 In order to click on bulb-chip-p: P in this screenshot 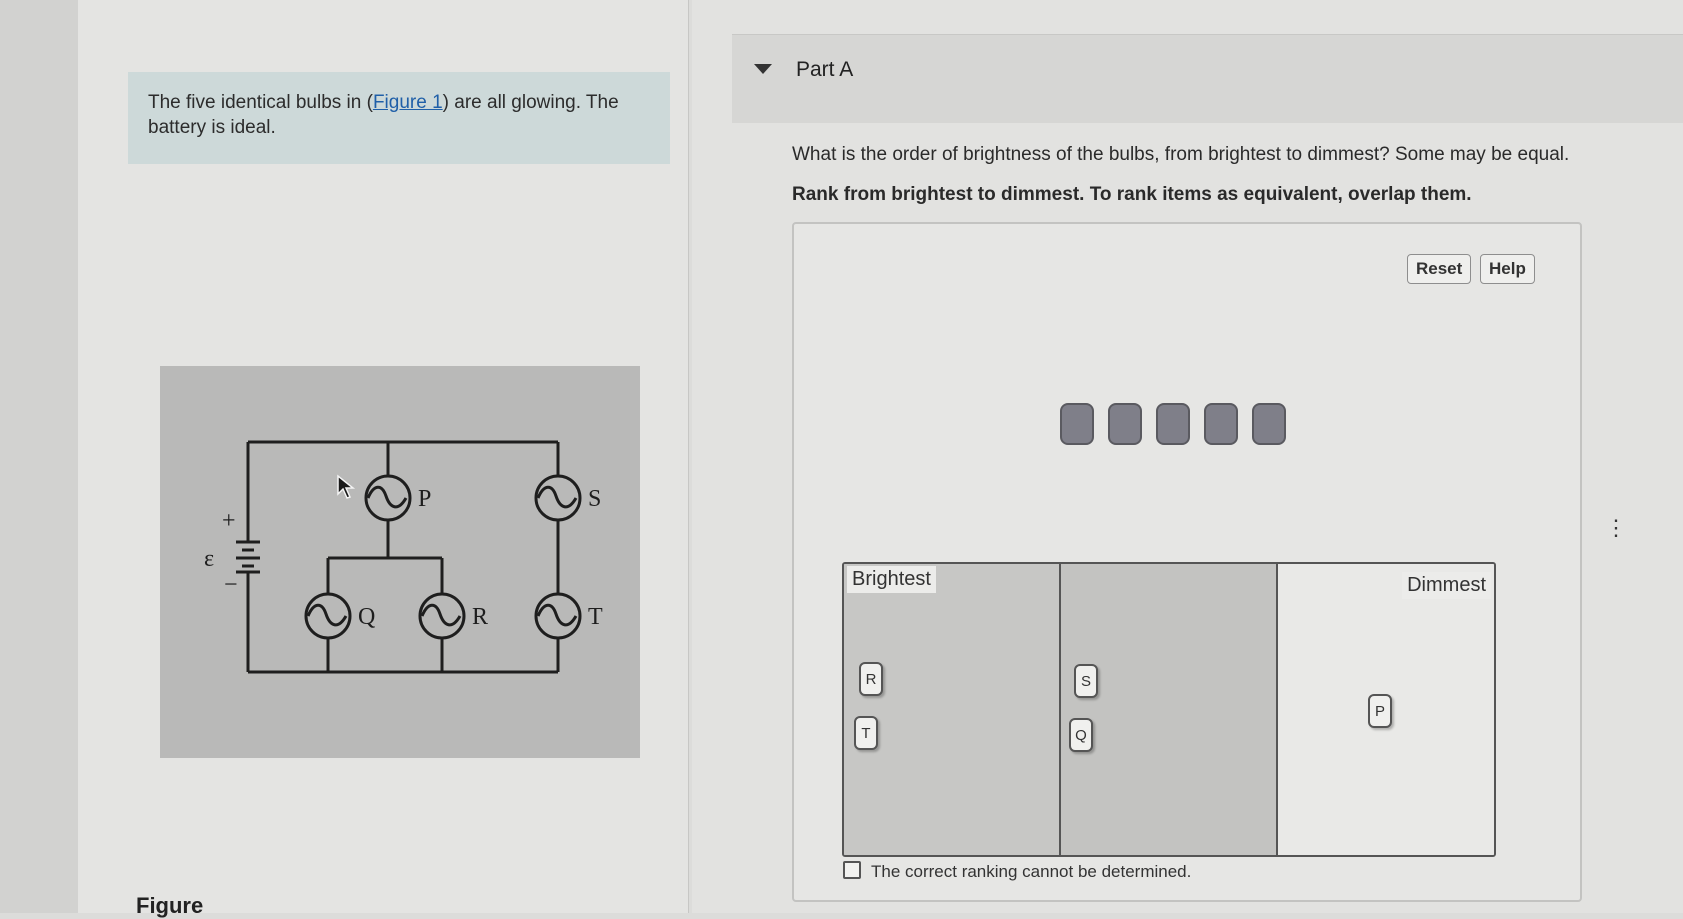, I will do `click(1380, 711)`.